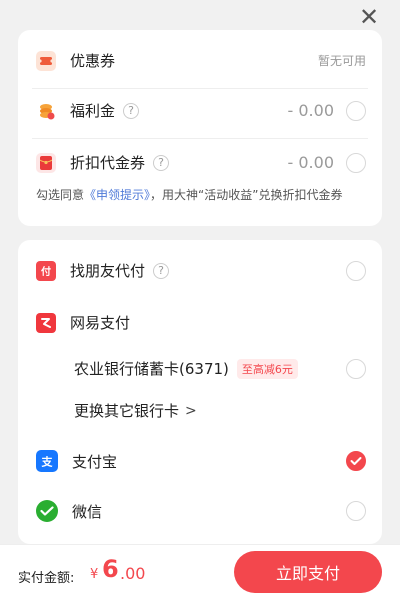  I want to click on discount-badge: 至高减6元, so click(267, 368).